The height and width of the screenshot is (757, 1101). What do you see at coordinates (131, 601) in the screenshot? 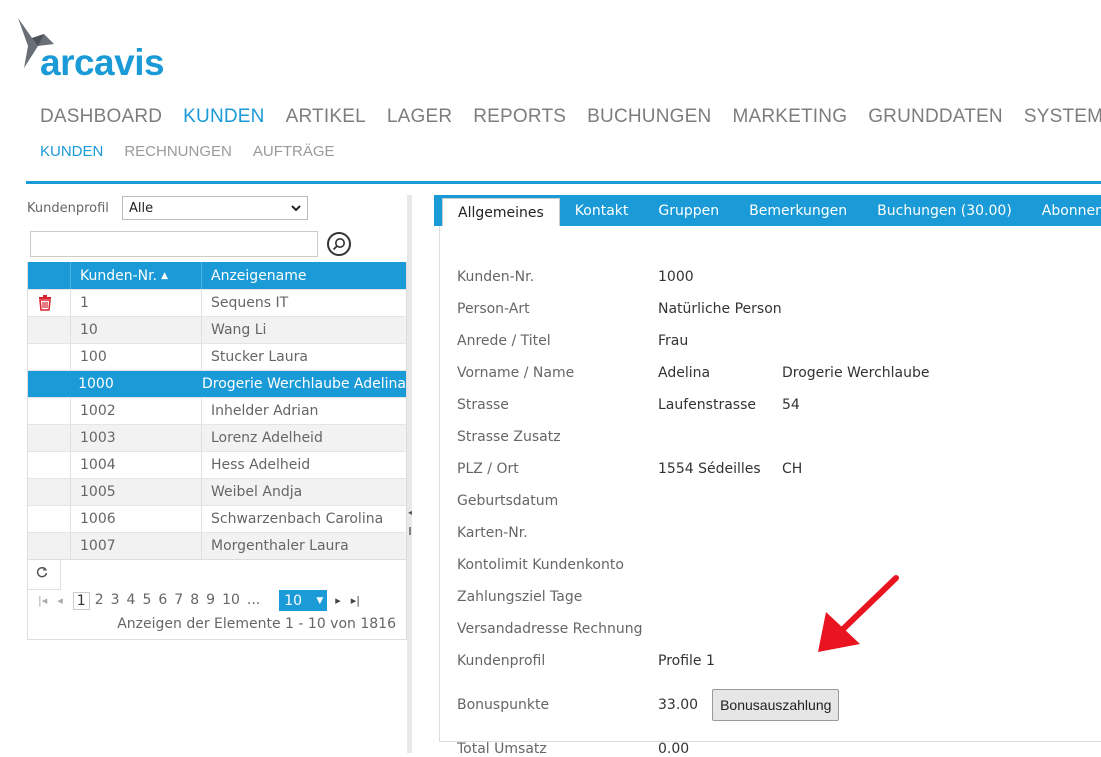
I see `page-link: 4` at bounding box center [131, 601].